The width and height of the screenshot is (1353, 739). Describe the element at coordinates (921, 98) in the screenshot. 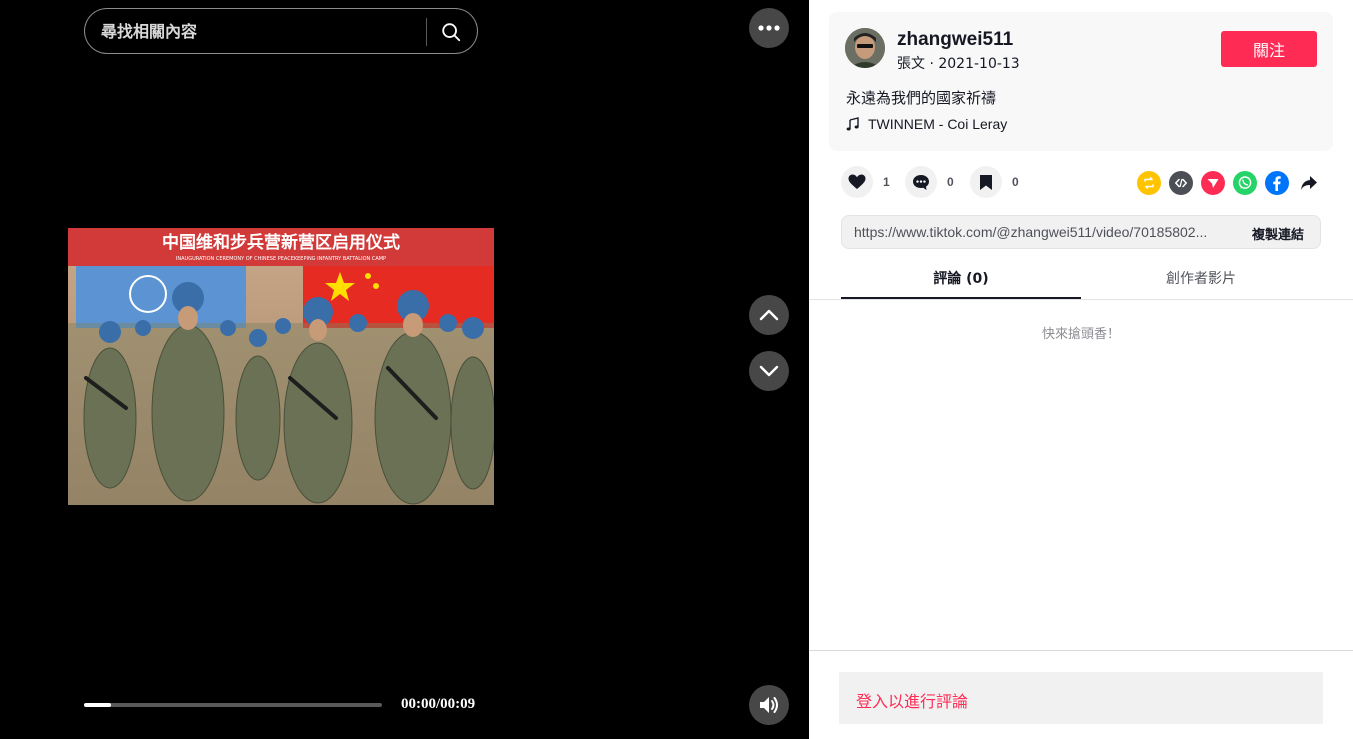

I see `video-caption: 永遠為我們的國家祈禱` at that location.